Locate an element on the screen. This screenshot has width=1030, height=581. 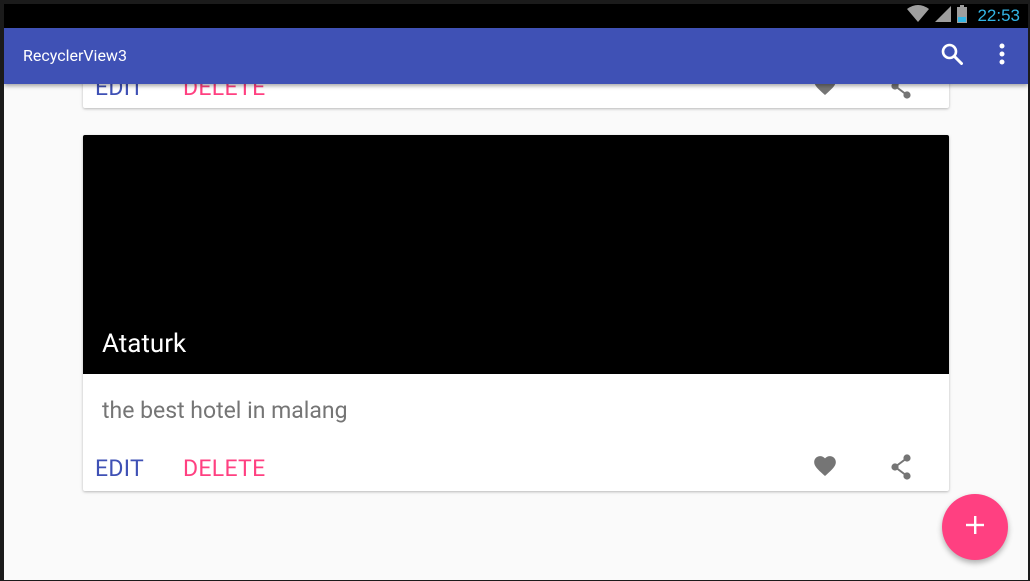
overflow-menu-button is located at coordinates (1002, 56).